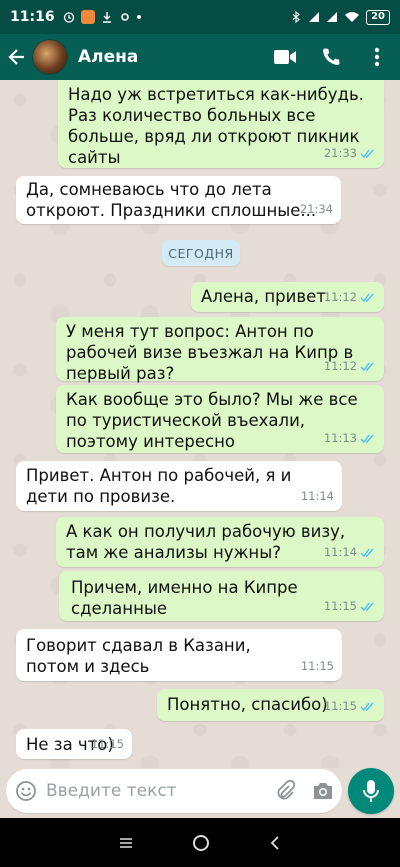 Image resolution: width=400 pixels, height=867 pixels. What do you see at coordinates (170, 57) in the screenshot?
I see `contact-name: Алена` at bounding box center [170, 57].